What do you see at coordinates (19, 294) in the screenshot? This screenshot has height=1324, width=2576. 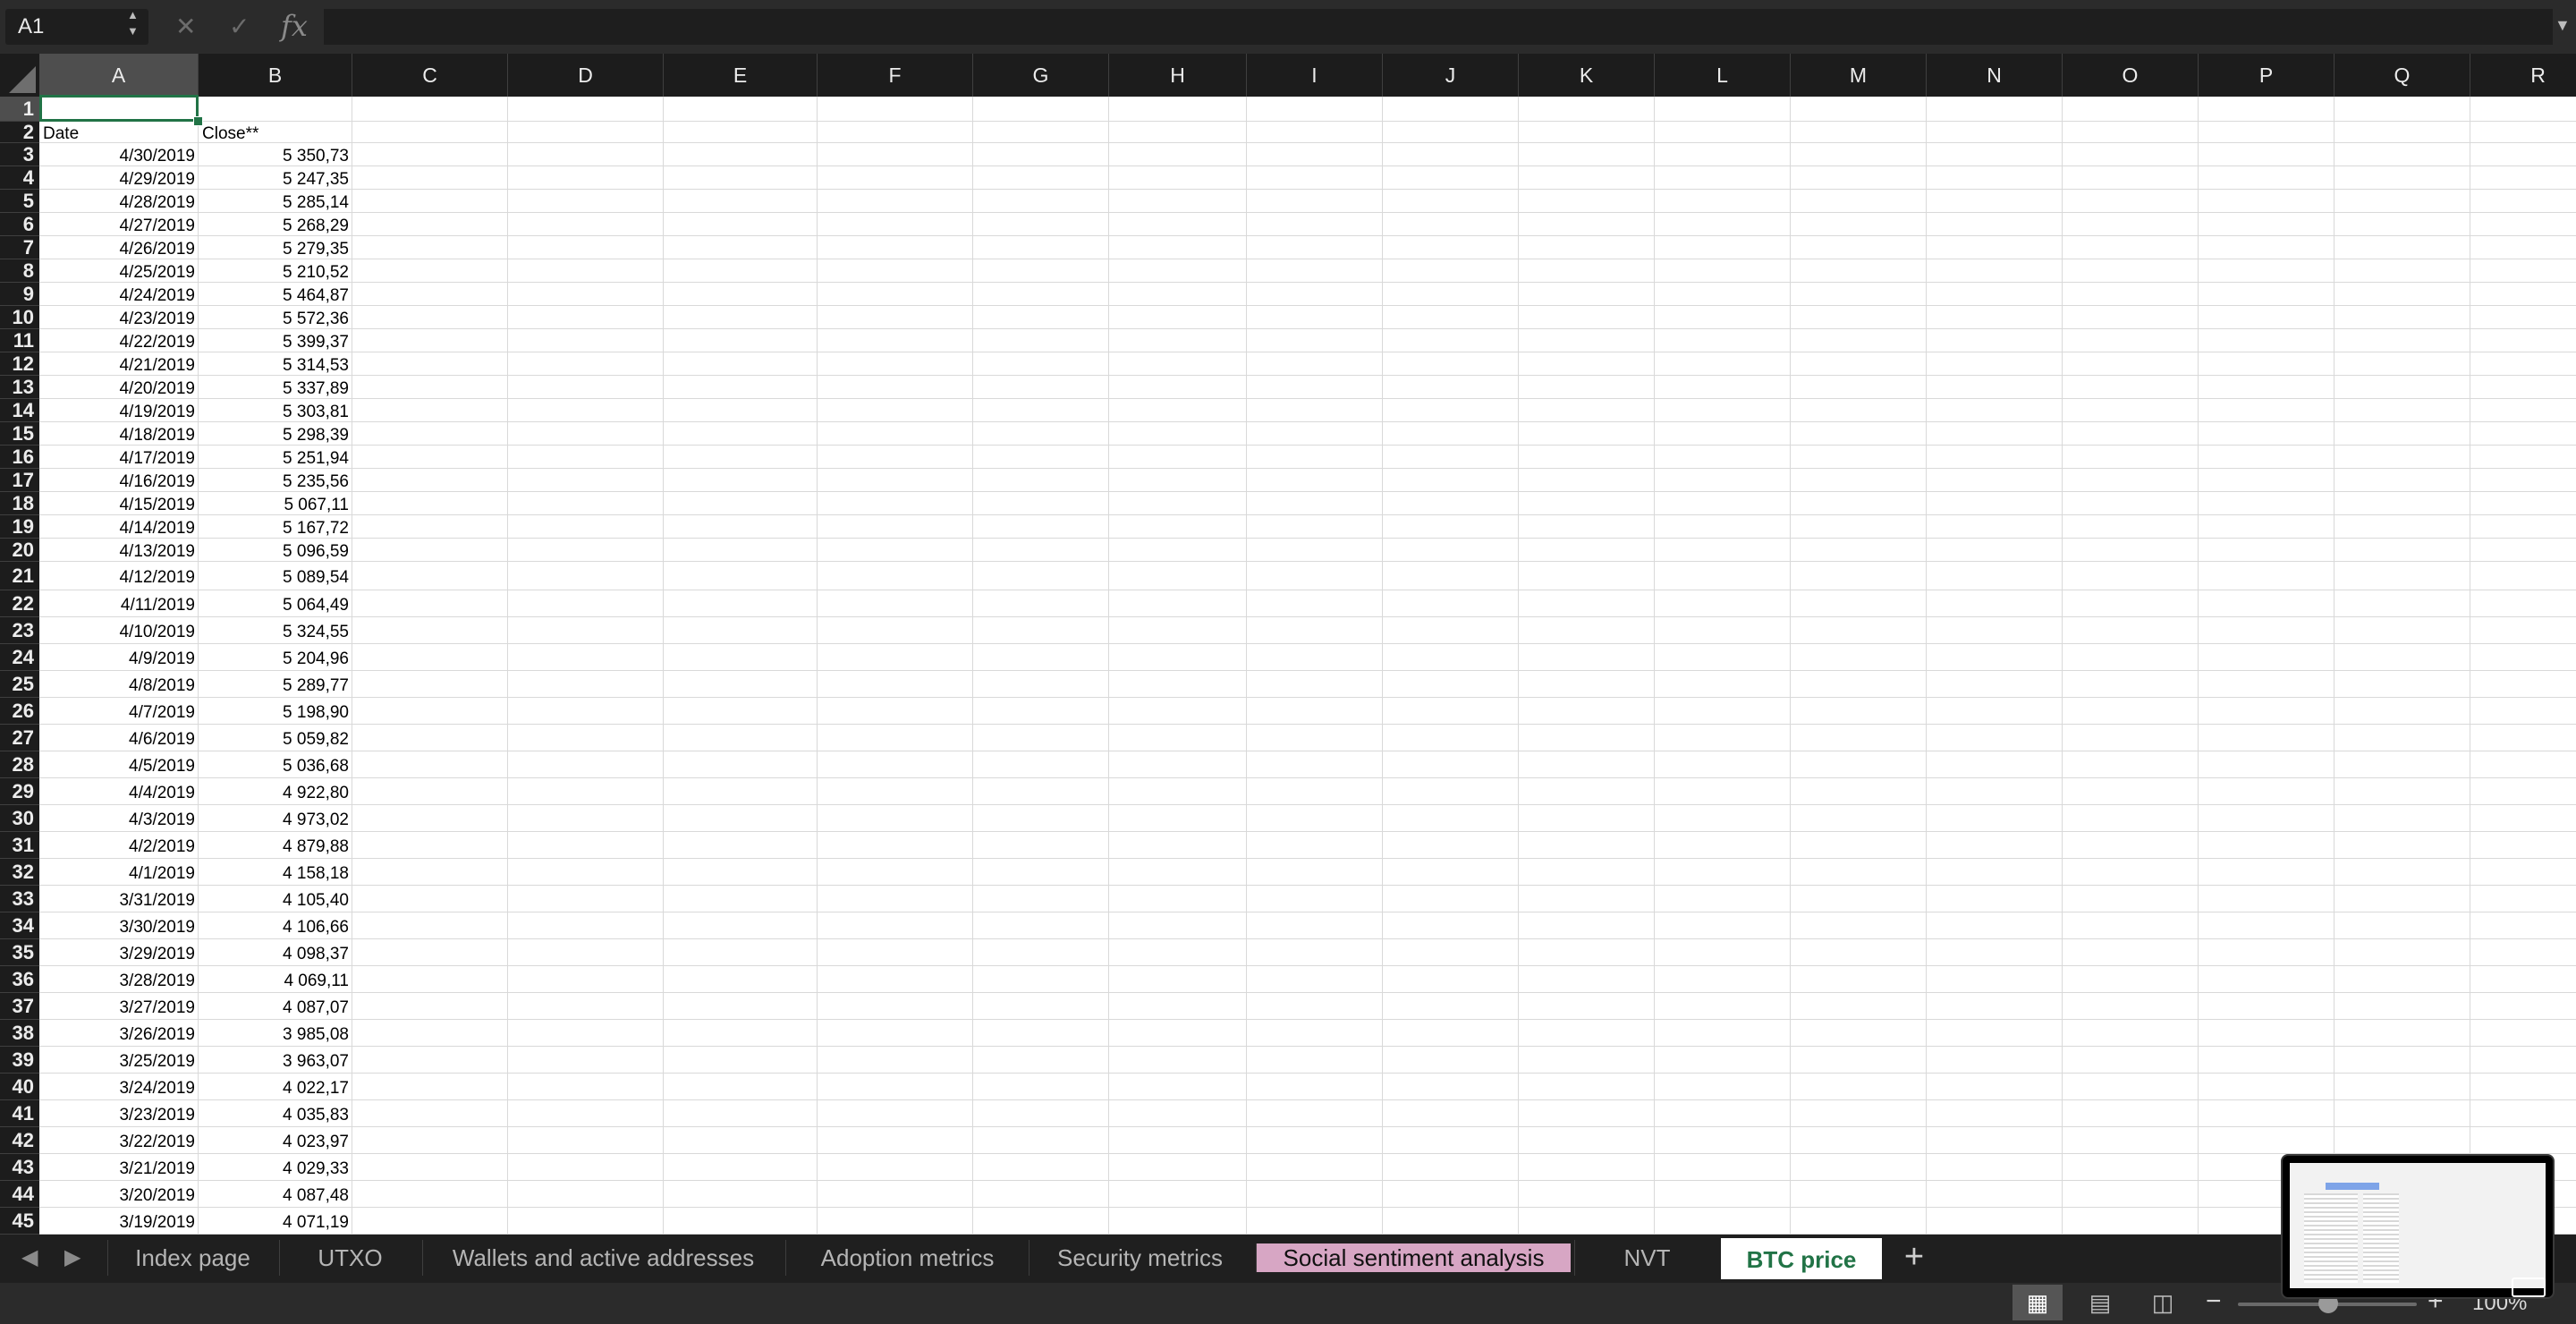 I see `row-header: 9` at bounding box center [19, 294].